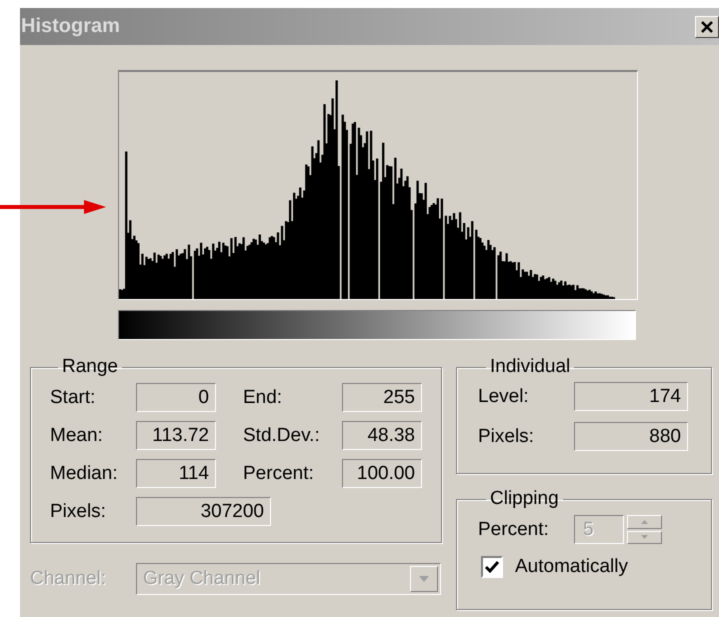 This screenshot has width=719, height=617. What do you see at coordinates (571, 567) in the screenshot?
I see `checkbox-label: Automatically` at bounding box center [571, 567].